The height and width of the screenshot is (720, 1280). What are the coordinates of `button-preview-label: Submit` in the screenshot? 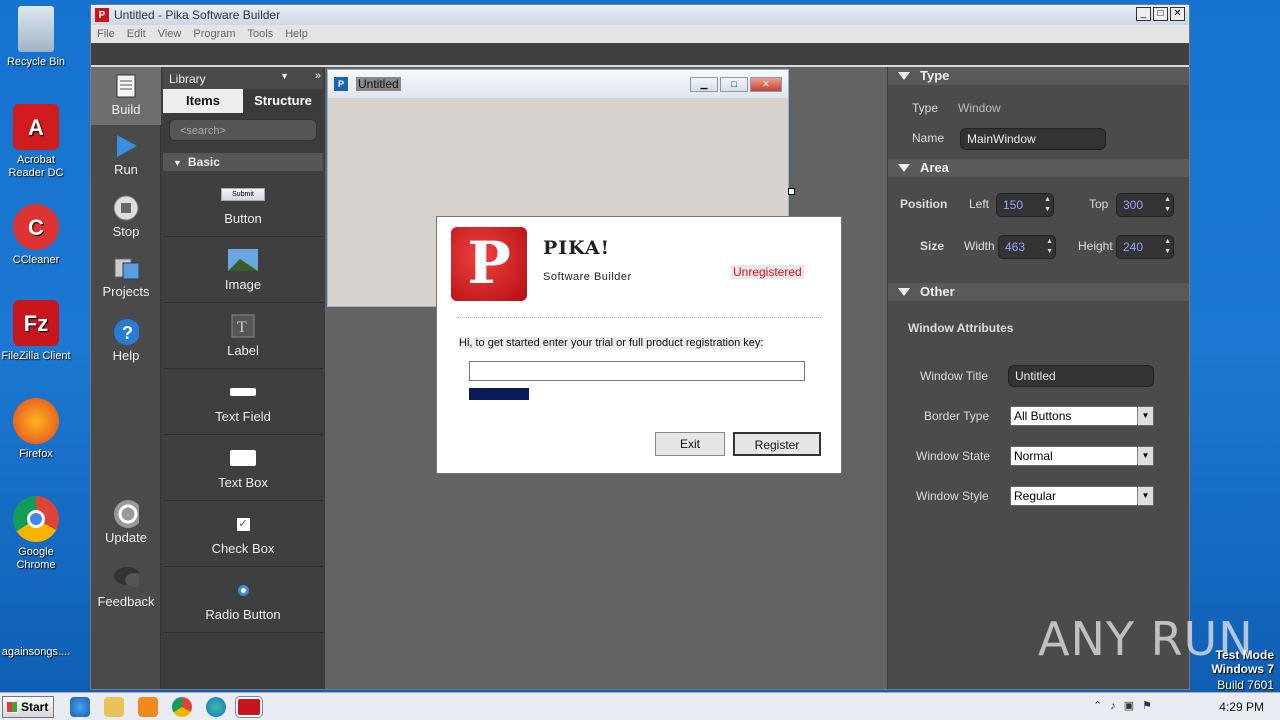 It's located at (243, 194).